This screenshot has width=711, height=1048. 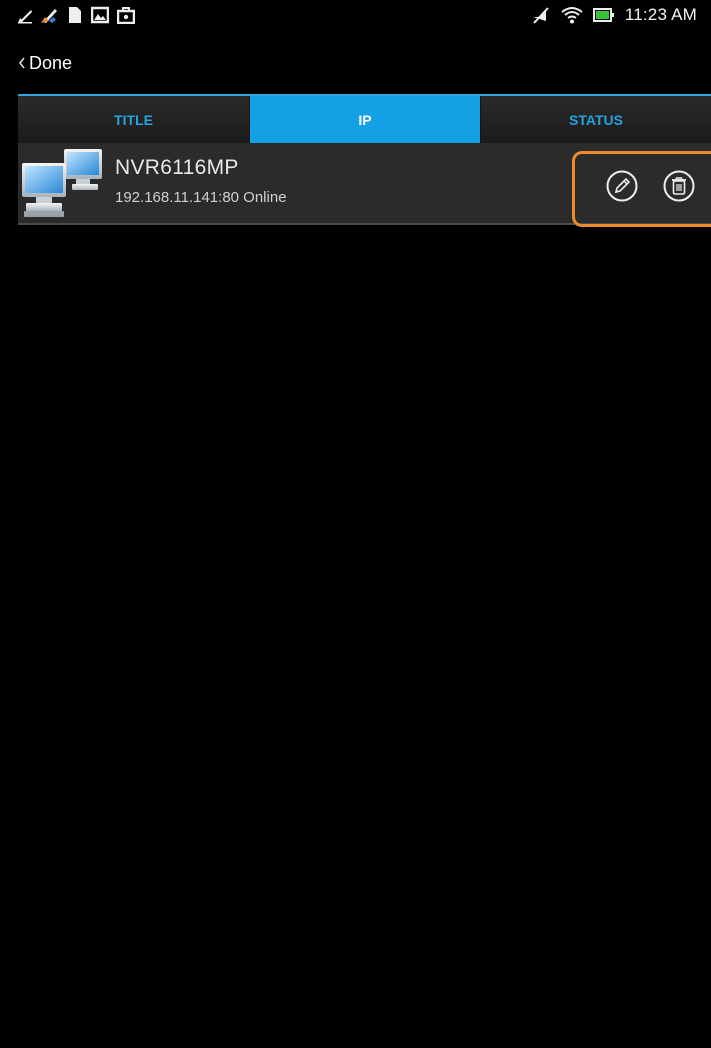 I want to click on device-address: 192.168.11.141:80 Online, so click(x=201, y=197).